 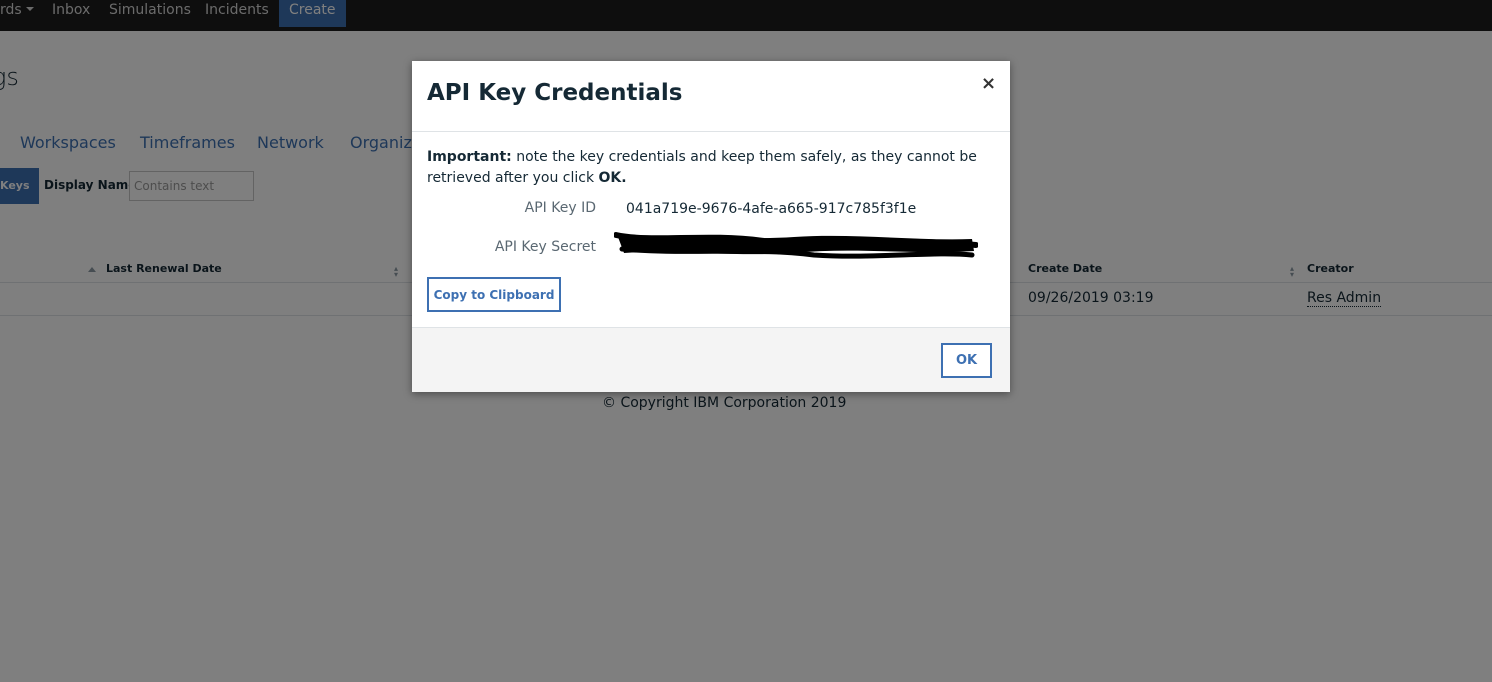 What do you see at coordinates (771, 209) in the screenshot?
I see `api-key-id-value: 041a719e-9676-4afe-a665-917c785f3f1e` at bounding box center [771, 209].